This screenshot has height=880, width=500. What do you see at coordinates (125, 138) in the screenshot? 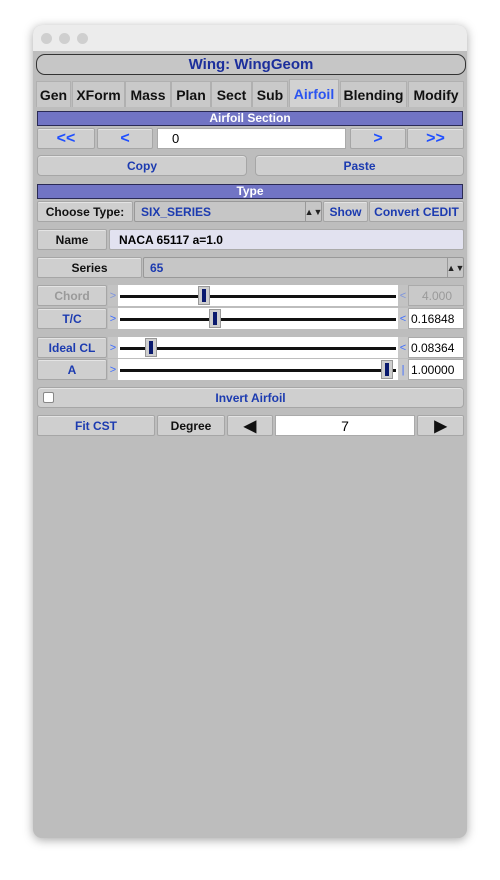
I see `prev-section-button: <` at bounding box center [125, 138].